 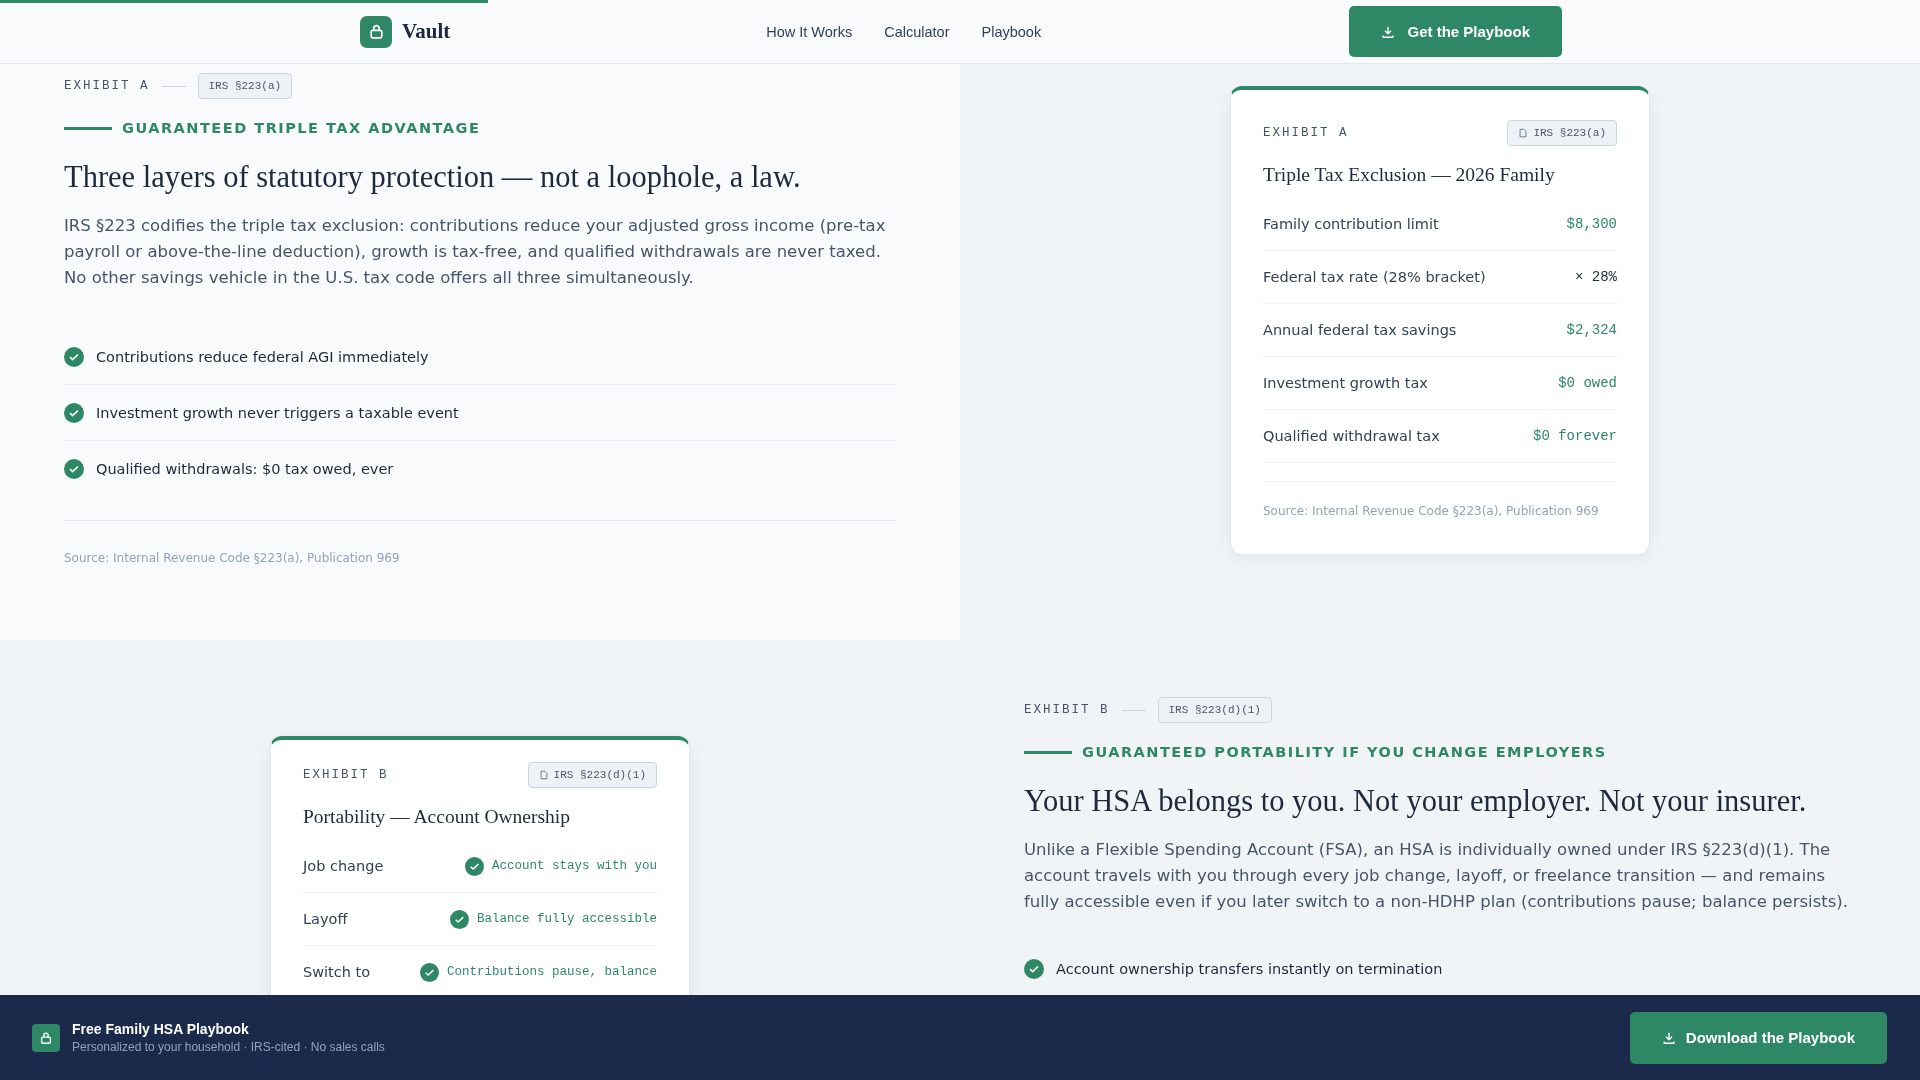 I want to click on row-label: Annual federal tax savings, so click(x=1360, y=330).